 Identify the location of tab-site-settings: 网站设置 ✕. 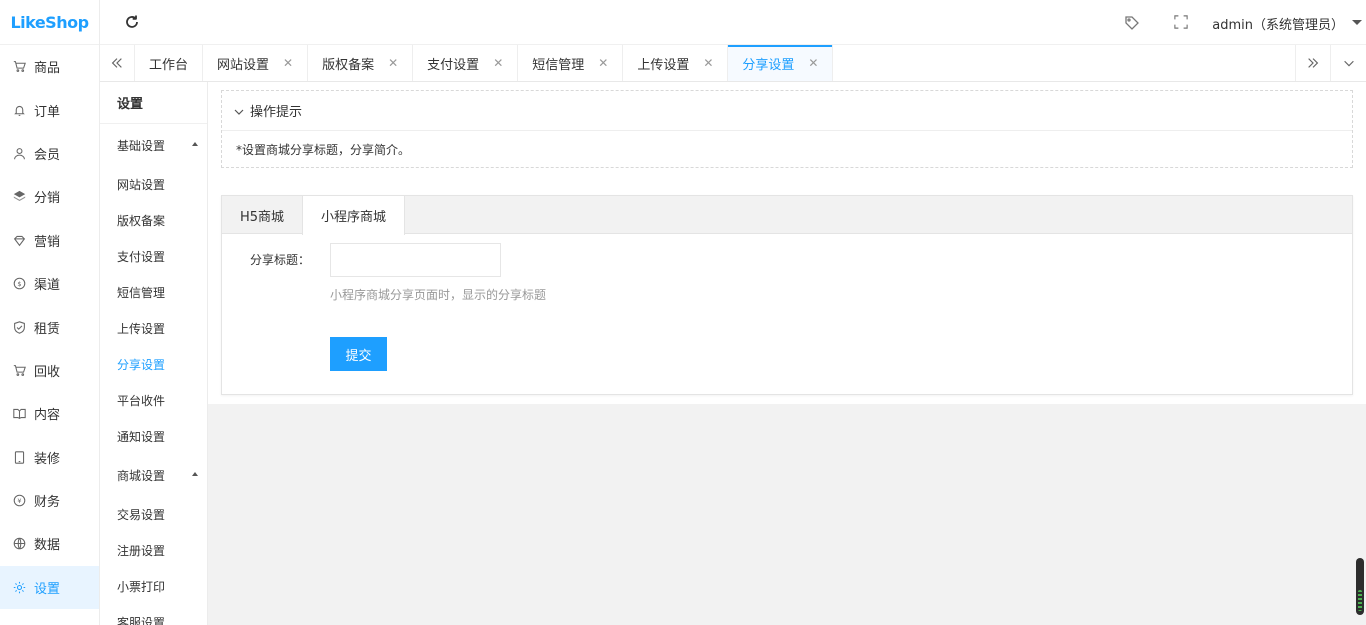
(256, 63).